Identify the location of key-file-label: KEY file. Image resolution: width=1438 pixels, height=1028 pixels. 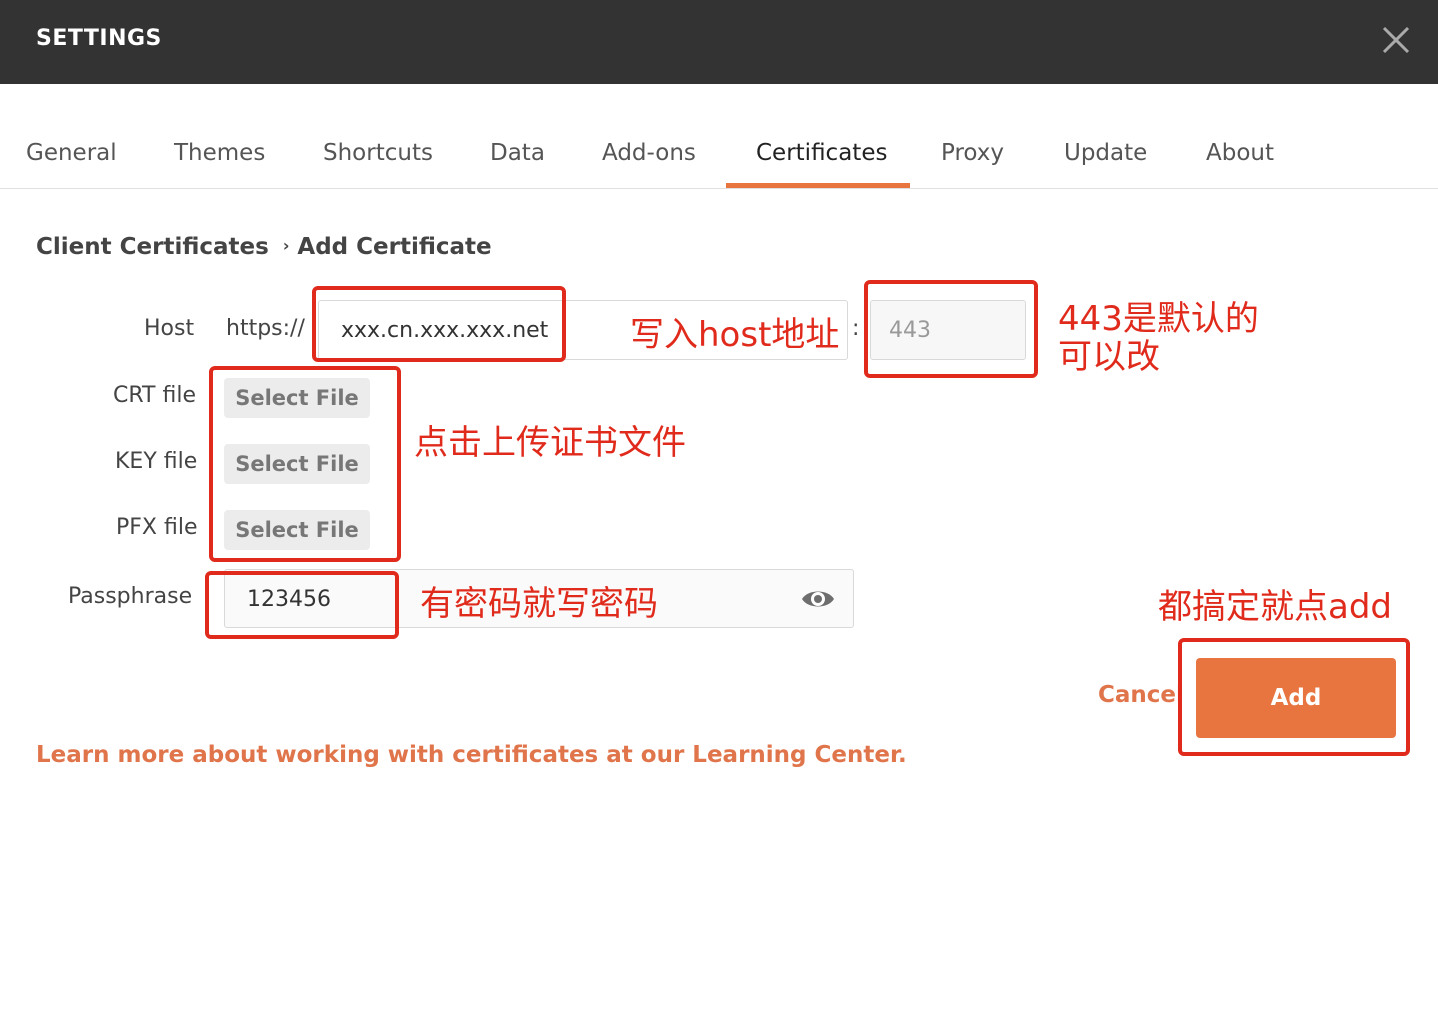
(156, 461).